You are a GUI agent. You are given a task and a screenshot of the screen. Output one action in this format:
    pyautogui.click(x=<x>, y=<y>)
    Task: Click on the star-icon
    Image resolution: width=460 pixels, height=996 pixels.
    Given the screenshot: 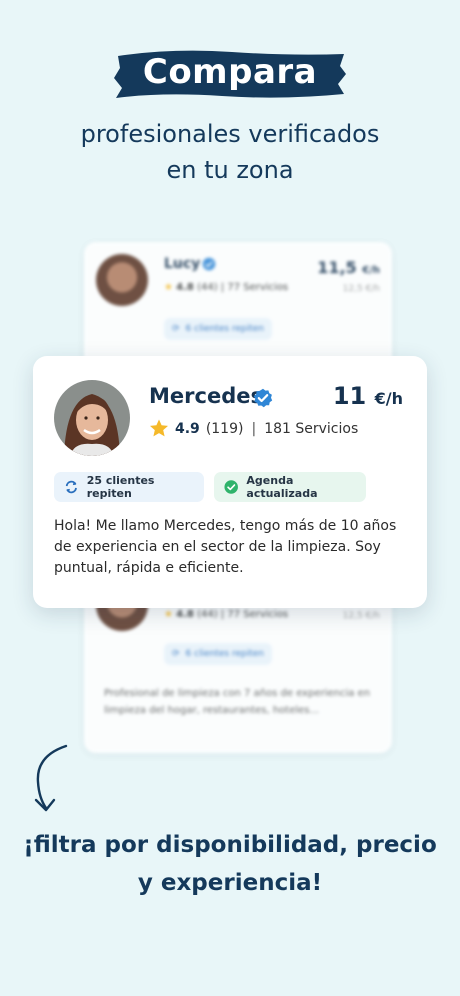 What is the action you would take?
    pyautogui.click(x=159, y=428)
    